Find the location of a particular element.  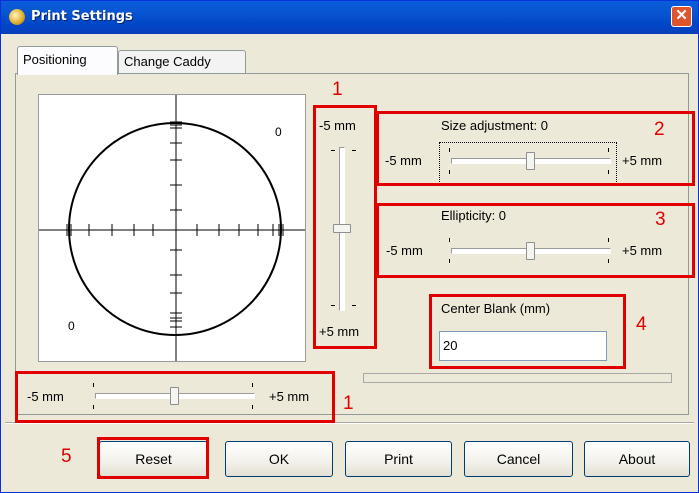

tab-positioning: Positioning is located at coordinates (67, 60).